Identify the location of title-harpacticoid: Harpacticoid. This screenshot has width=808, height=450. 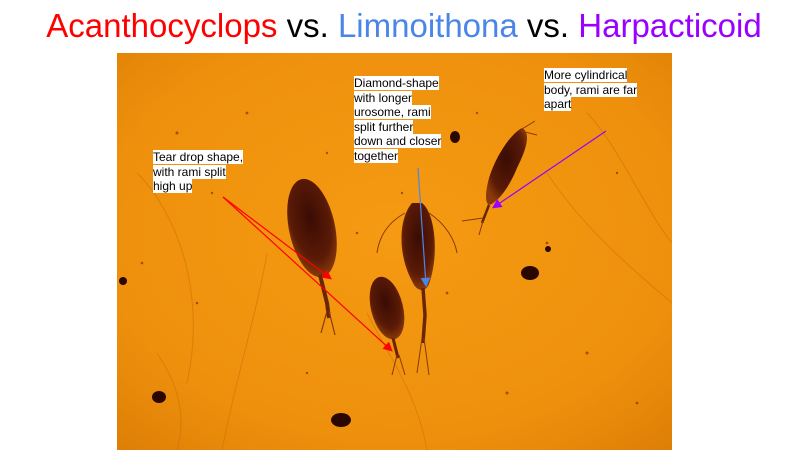
(670, 25).